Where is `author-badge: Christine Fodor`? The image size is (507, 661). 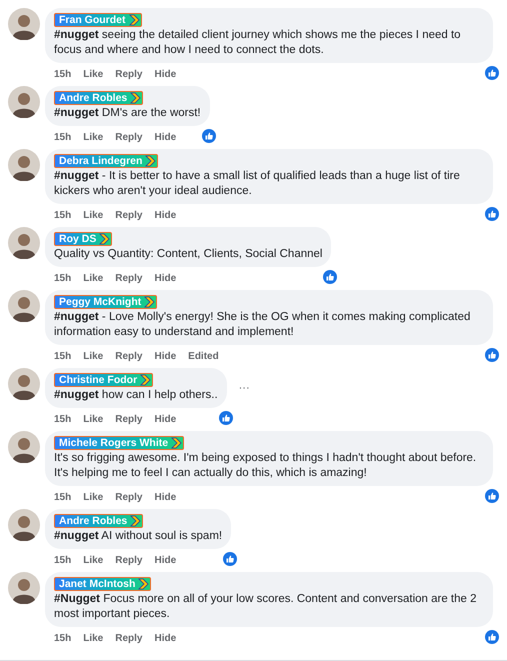 author-badge: Christine Fodor is located at coordinates (104, 380).